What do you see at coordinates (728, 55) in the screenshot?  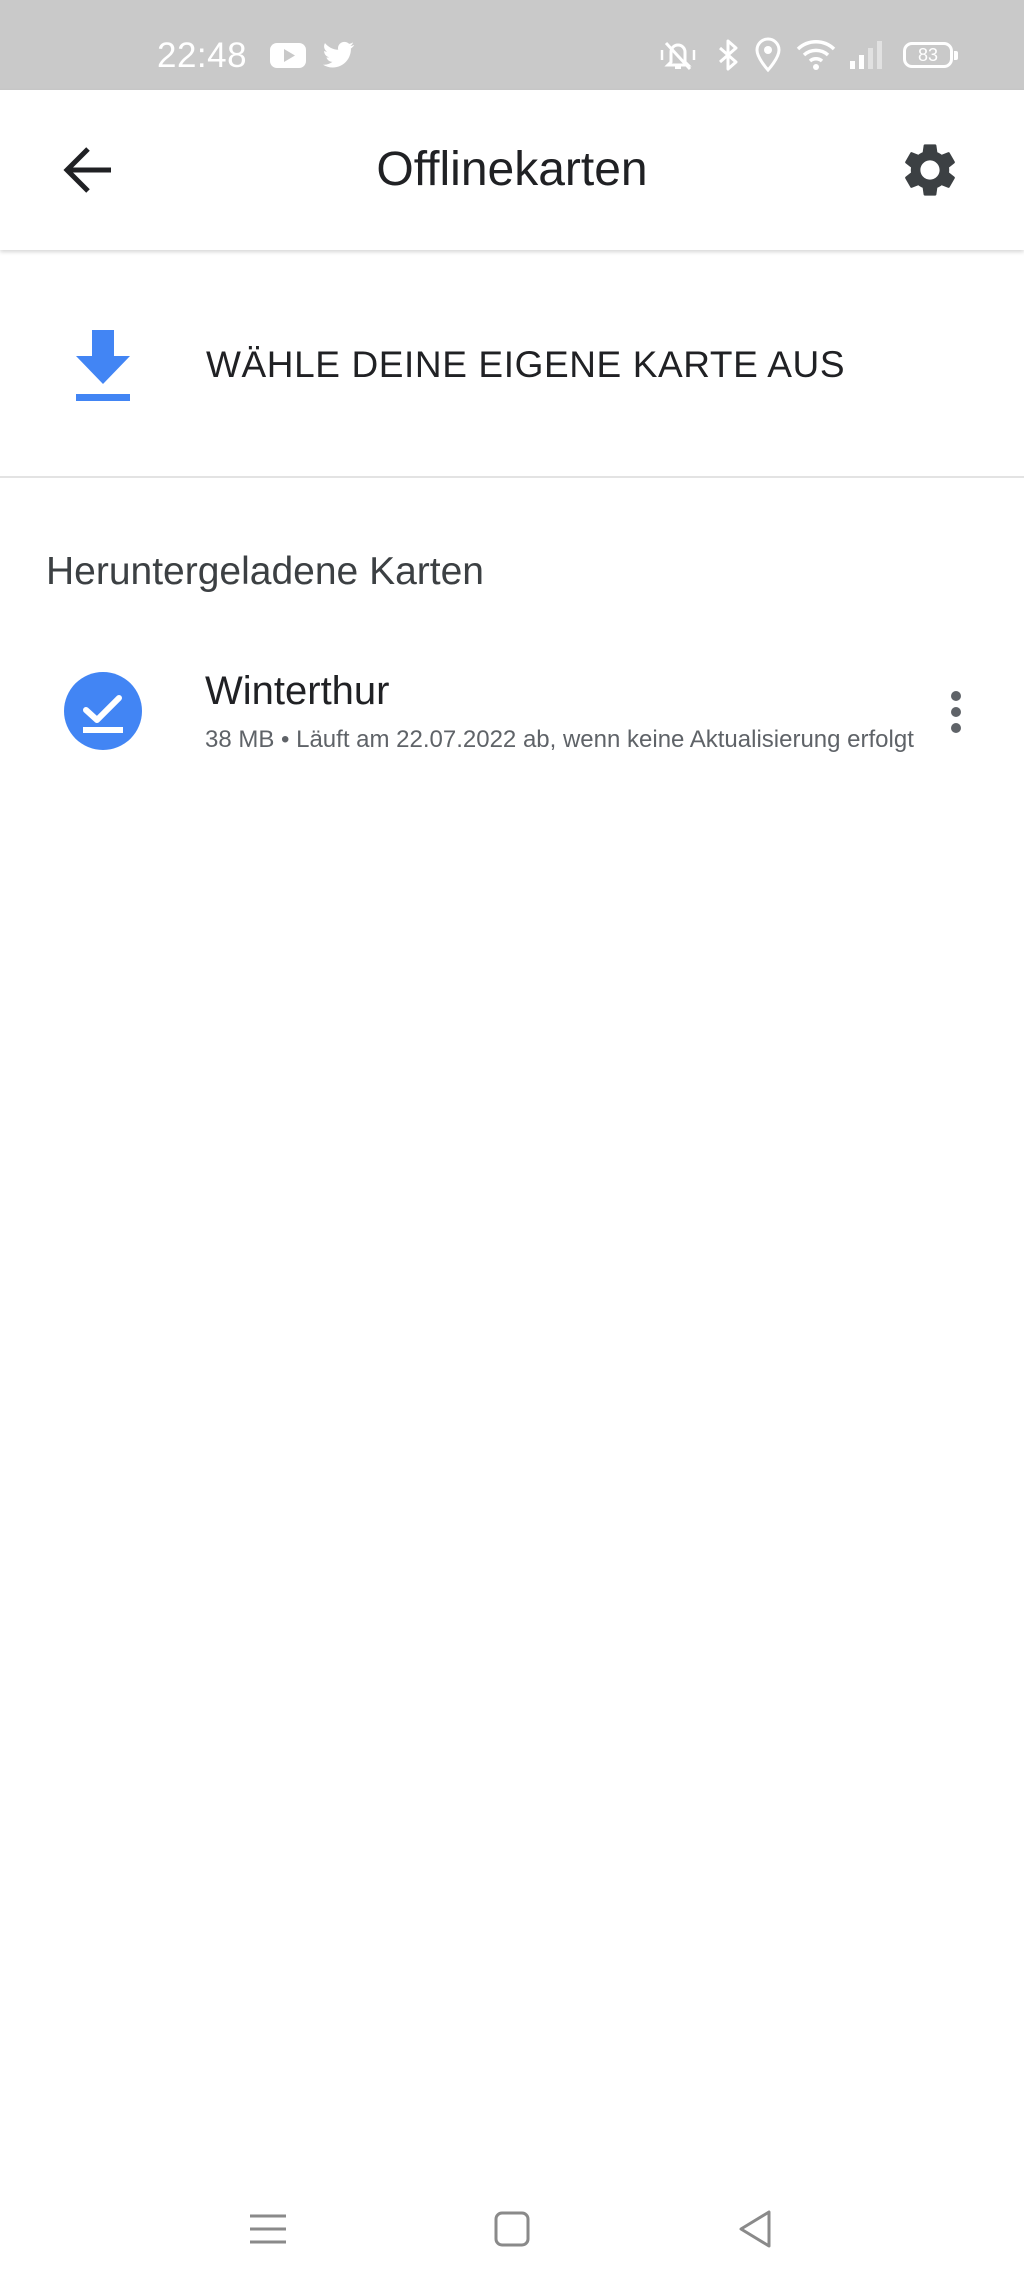 I see `bluetooth-icon` at bounding box center [728, 55].